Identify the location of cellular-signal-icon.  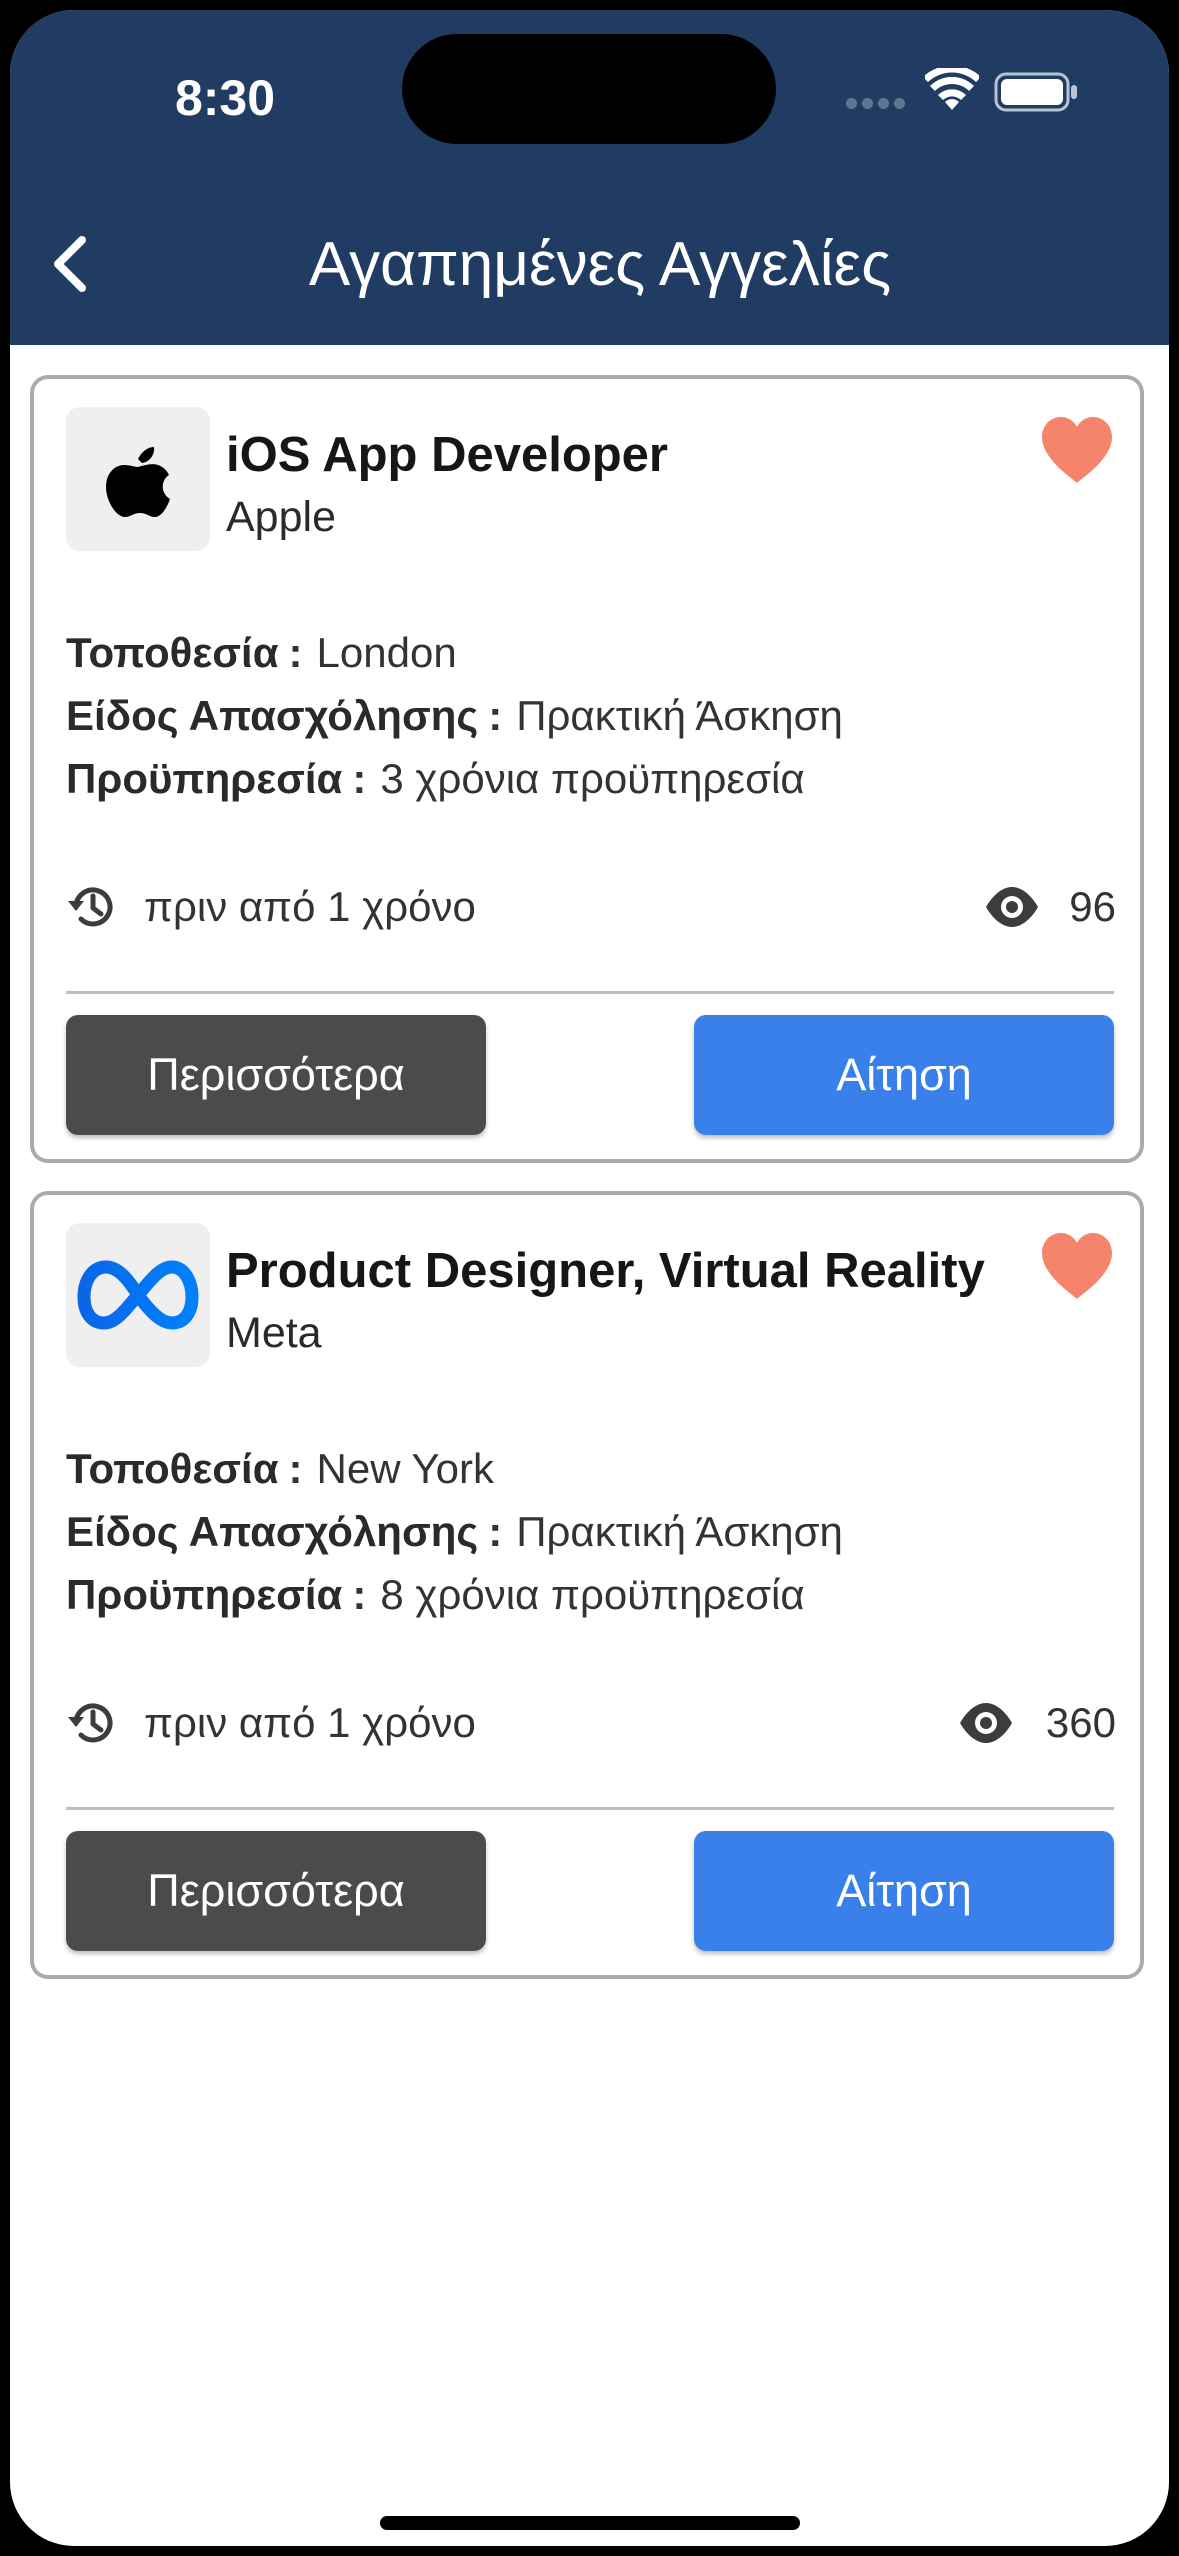
(876, 105).